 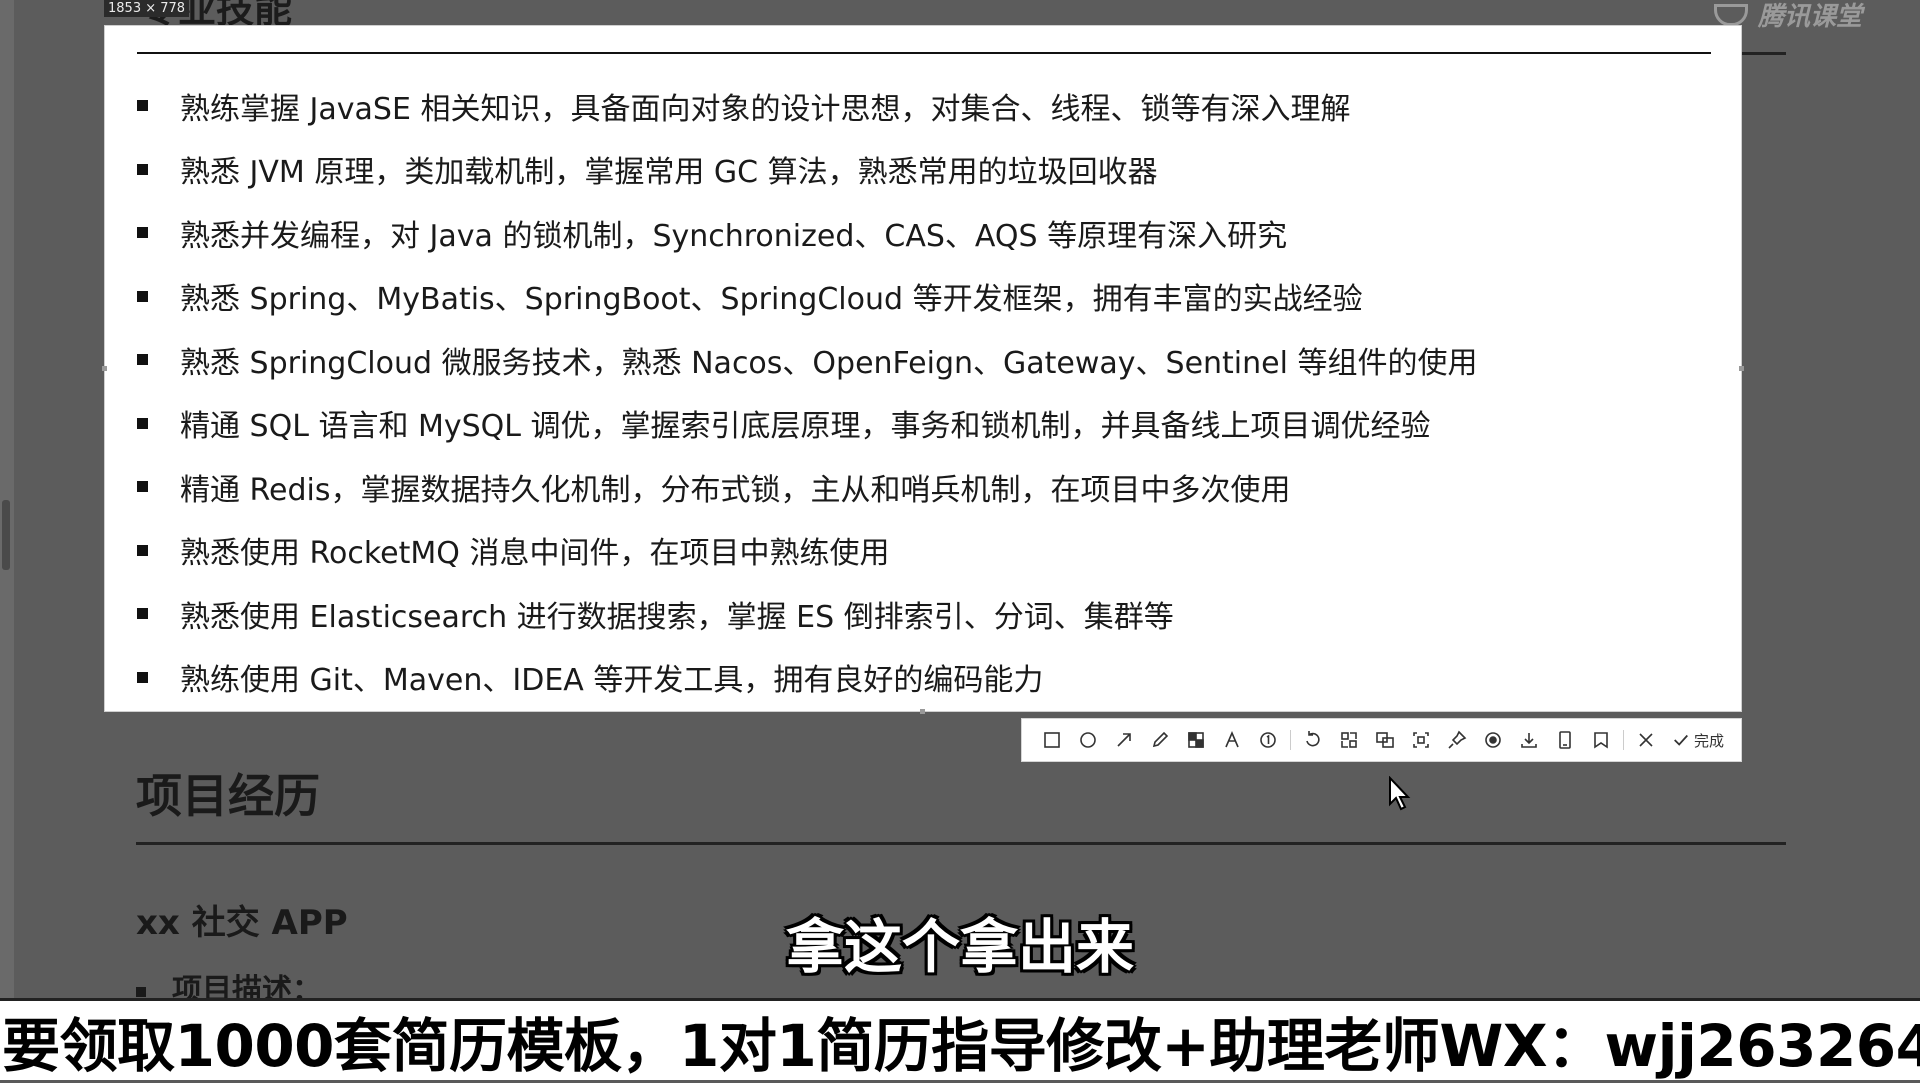 What do you see at coordinates (1681, 740) in the screenshot?
I see `check-icon` at bounding box center [1681, 740].